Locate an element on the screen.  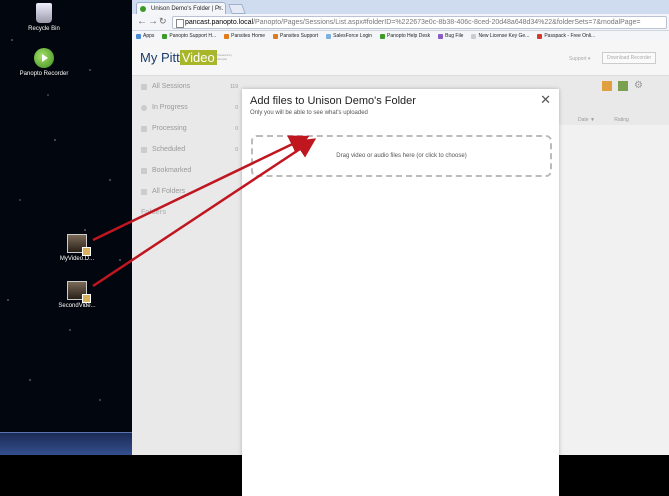
list-icon is located at coordinates (144, 86).